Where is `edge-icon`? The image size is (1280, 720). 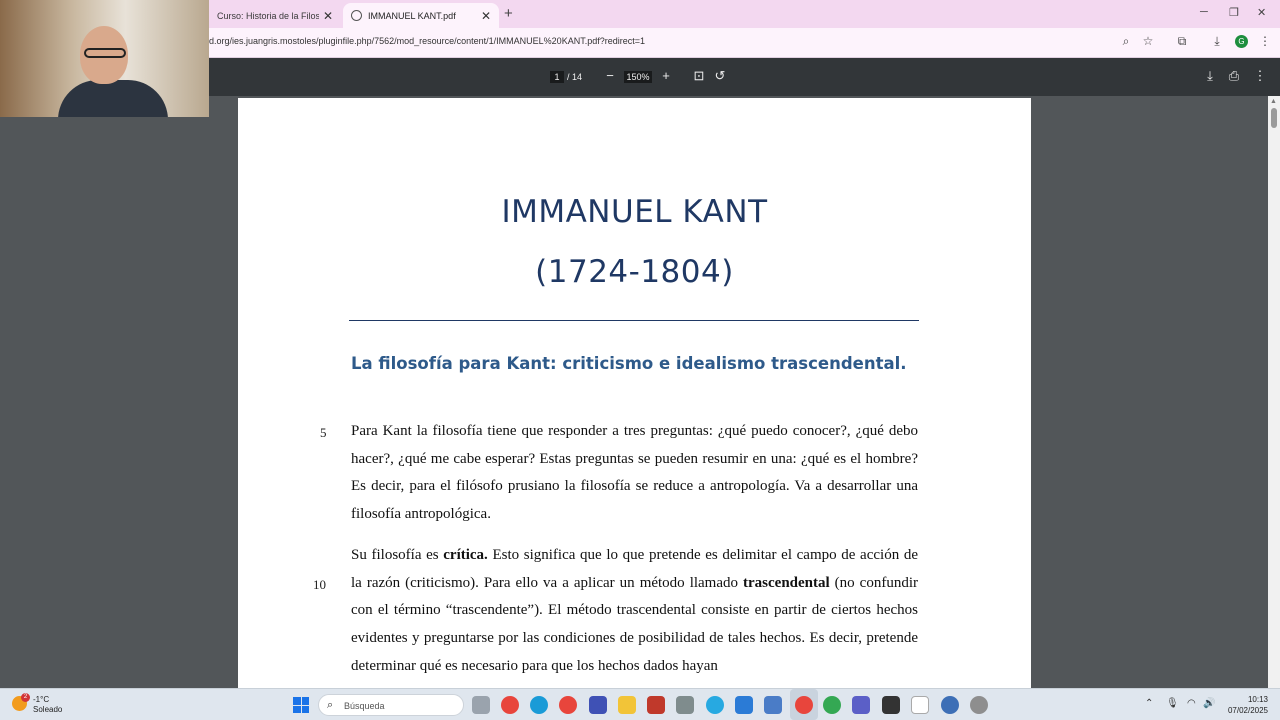 edge-icon is located at coordinates (539, 705).